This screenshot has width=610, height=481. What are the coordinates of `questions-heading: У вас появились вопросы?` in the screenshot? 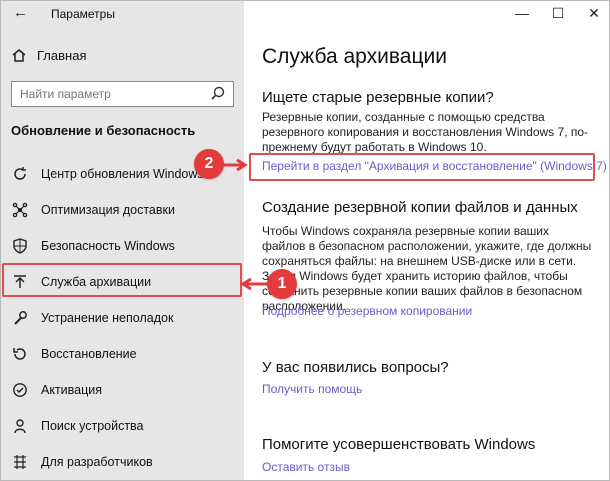 It's located at (355, 367).